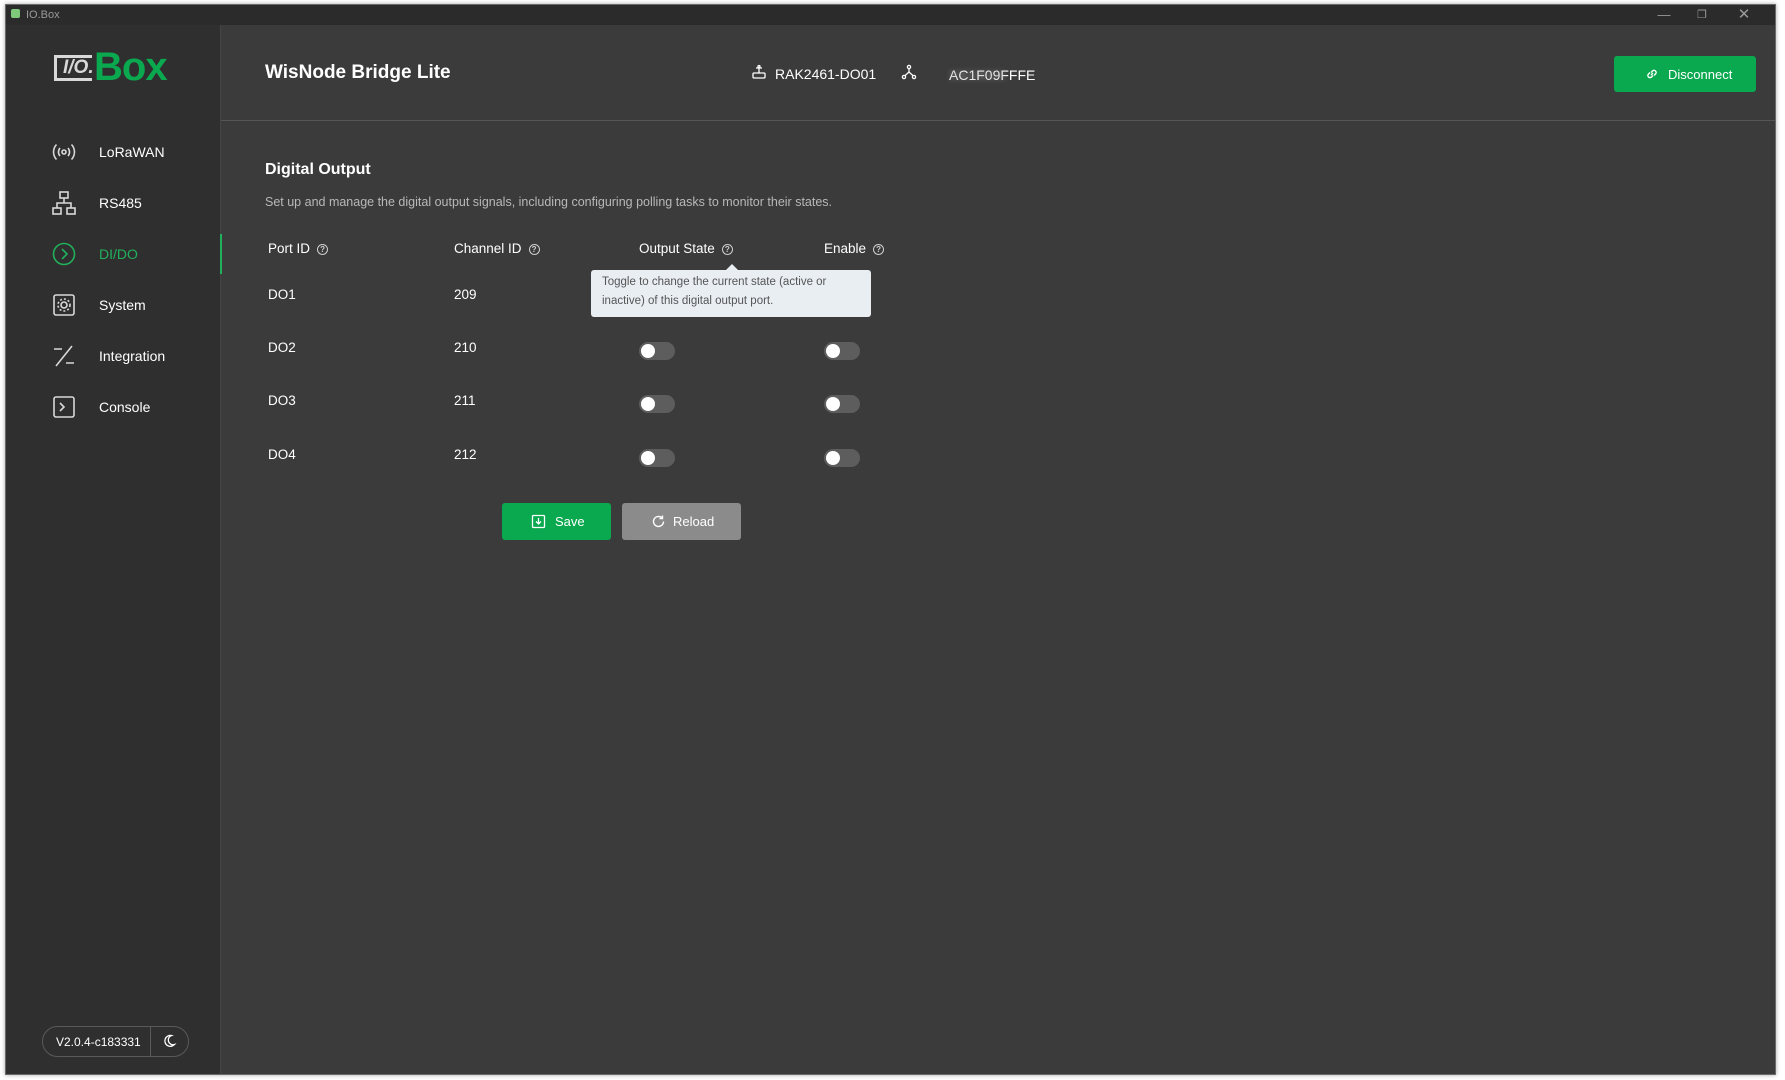 The height and width of the screenshot is (1080, 1785). Describe the element at coordinates (681, 521) in the screenshot. I see `reload-button: Reload` at that location.